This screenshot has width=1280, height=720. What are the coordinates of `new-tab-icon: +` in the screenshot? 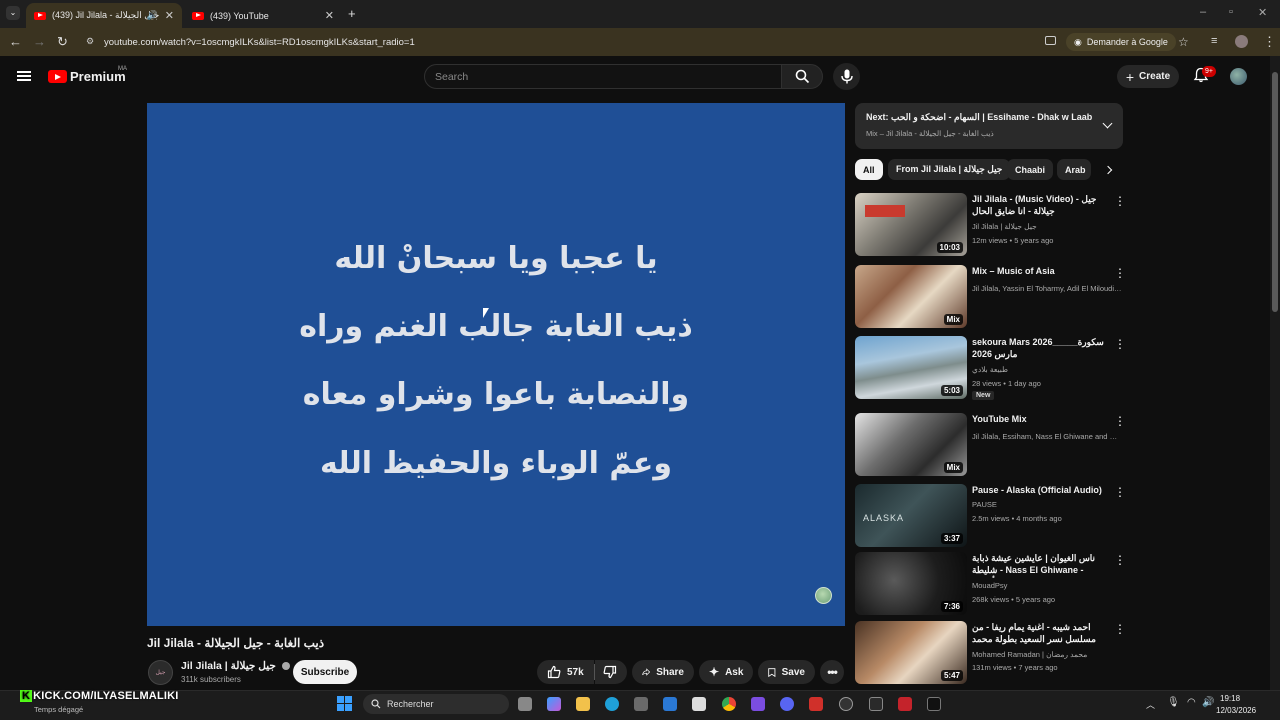 It's located at (352, 13).